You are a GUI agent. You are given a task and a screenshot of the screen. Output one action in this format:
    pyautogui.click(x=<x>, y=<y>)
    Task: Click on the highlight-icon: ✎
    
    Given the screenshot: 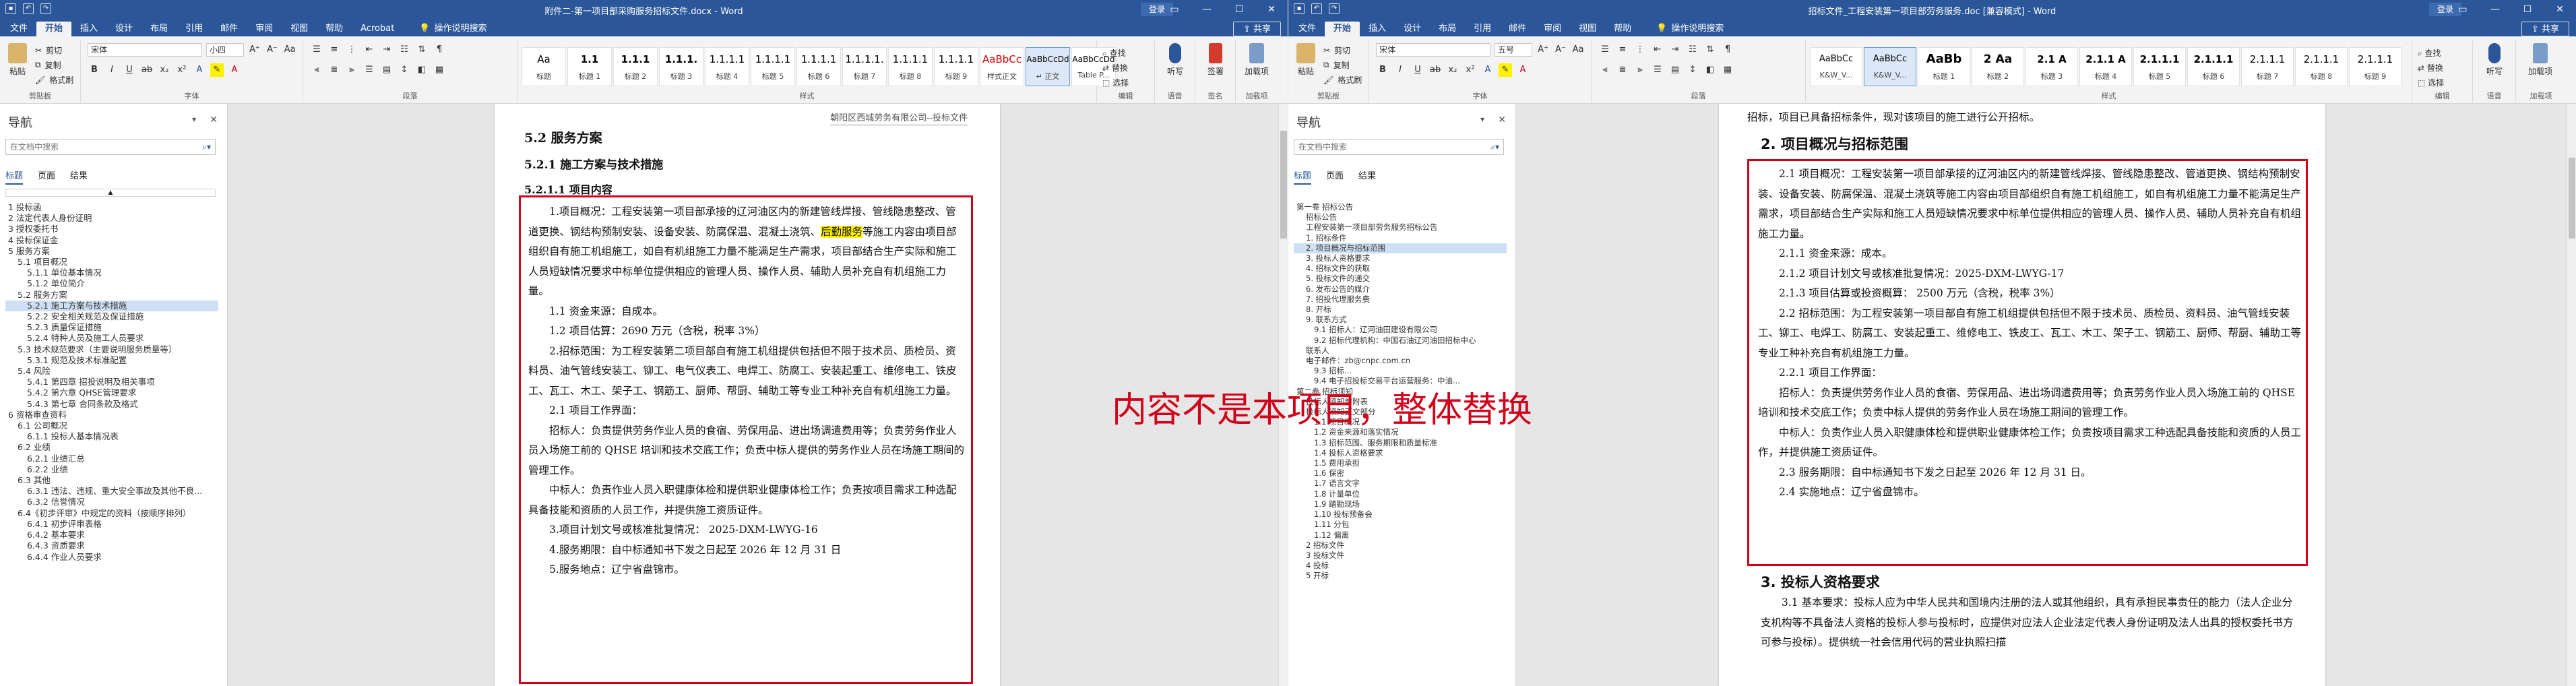 What is the action you would take?
    pyautogui.click(x=1505, y=70)
    